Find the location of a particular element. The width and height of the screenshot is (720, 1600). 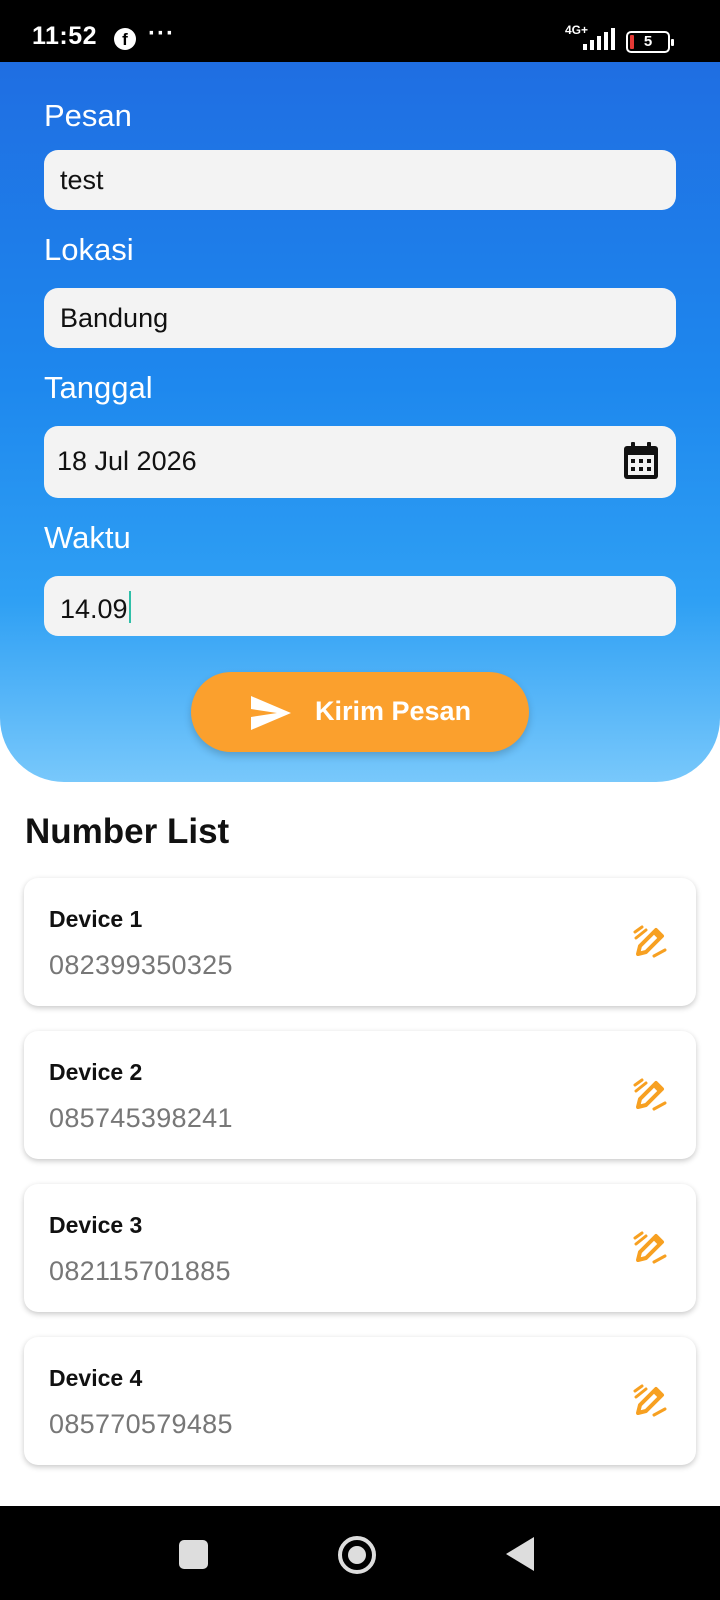

location-input-value: Bandung is located at coordinates (114, 318).